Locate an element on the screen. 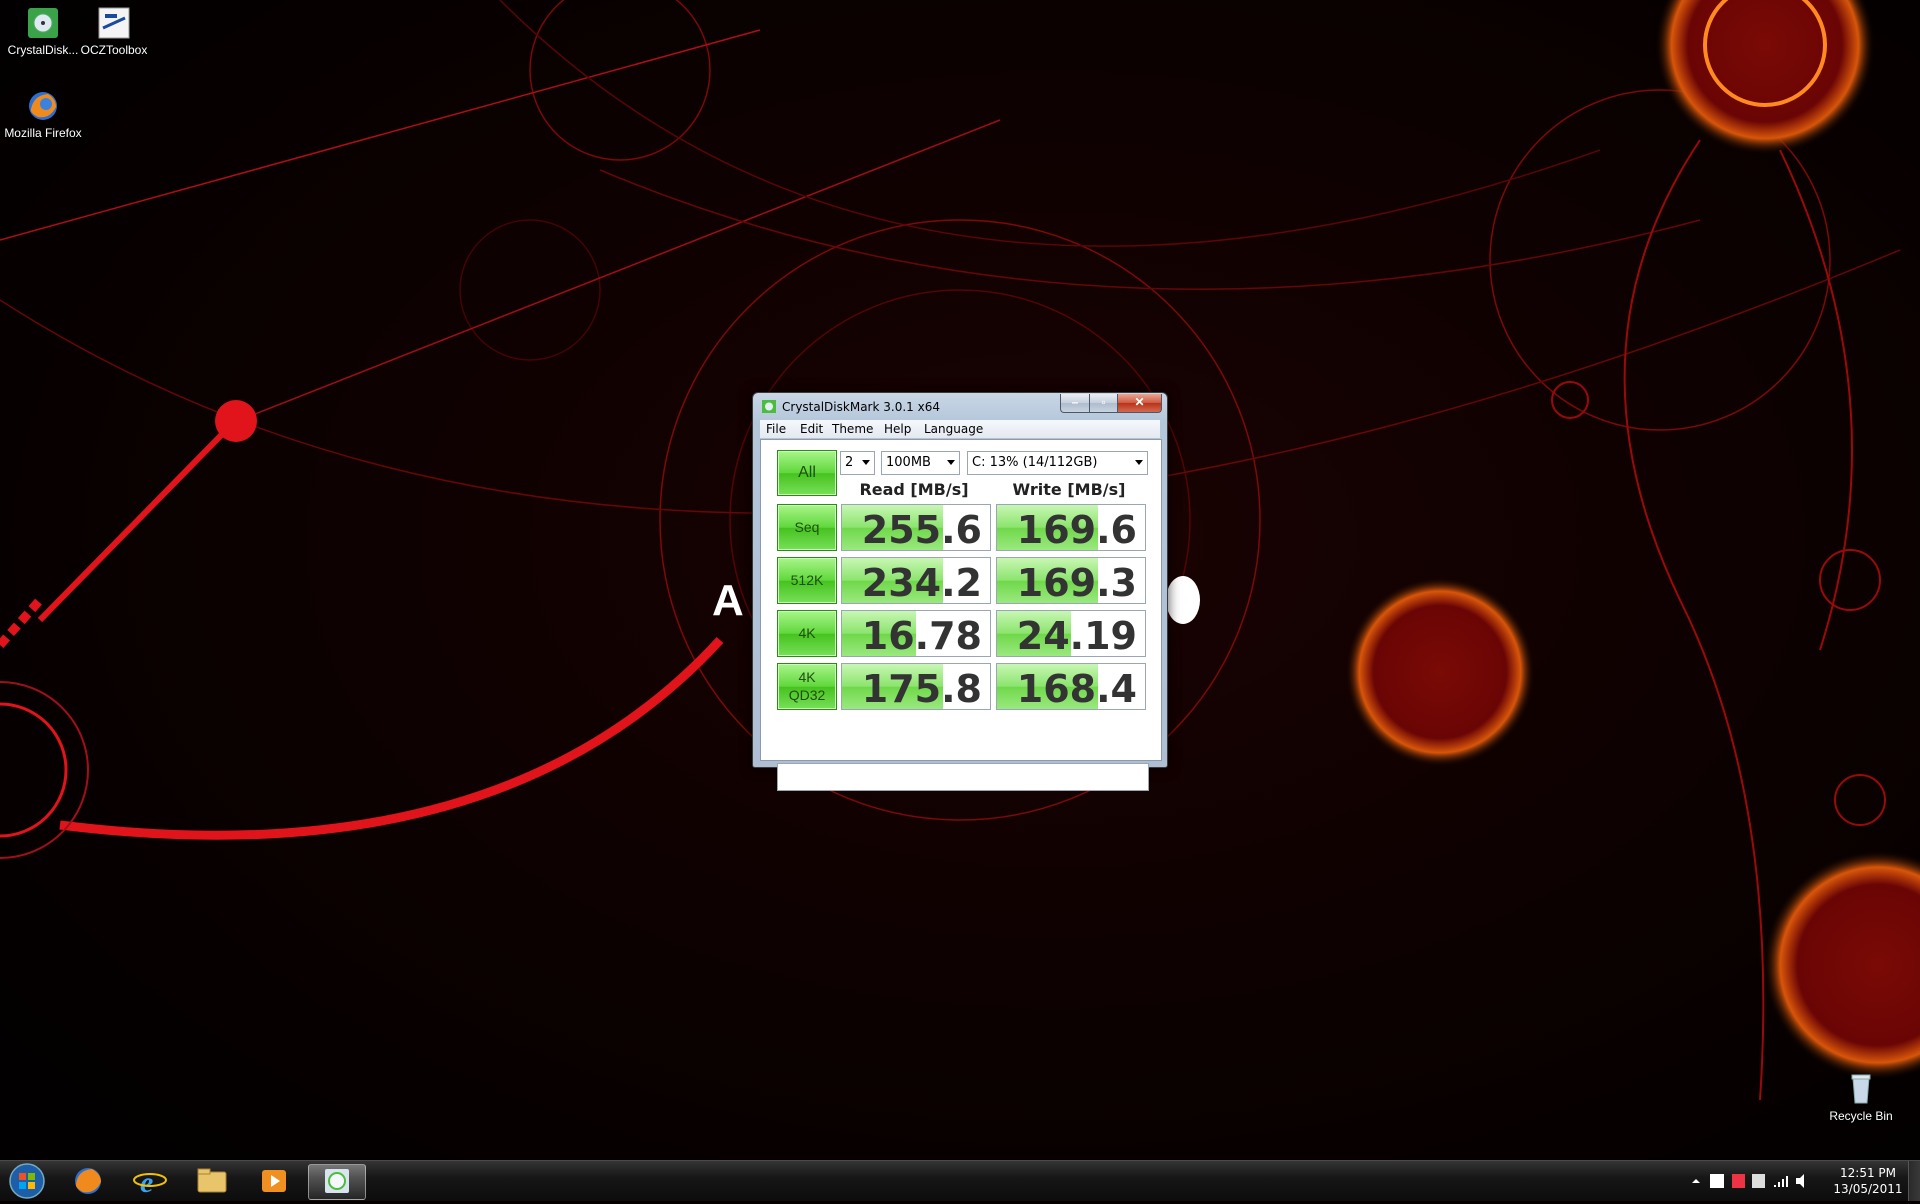 The height and width of the screenshot is (1204, 1920). desktop-icon-recycle-bin: Recycle Bin is located at coordinates (1861, 1098).